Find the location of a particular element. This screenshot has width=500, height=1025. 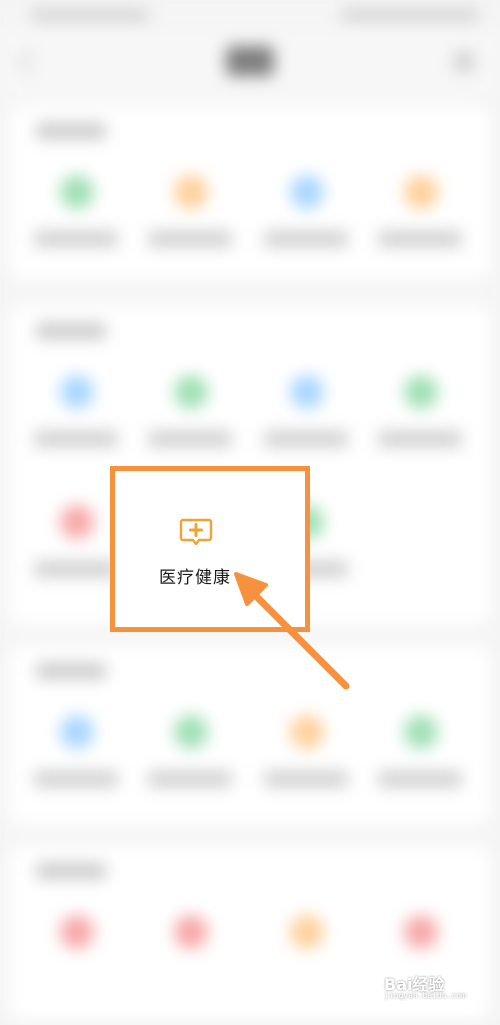

status-bar is located at coordinates (250, 15).